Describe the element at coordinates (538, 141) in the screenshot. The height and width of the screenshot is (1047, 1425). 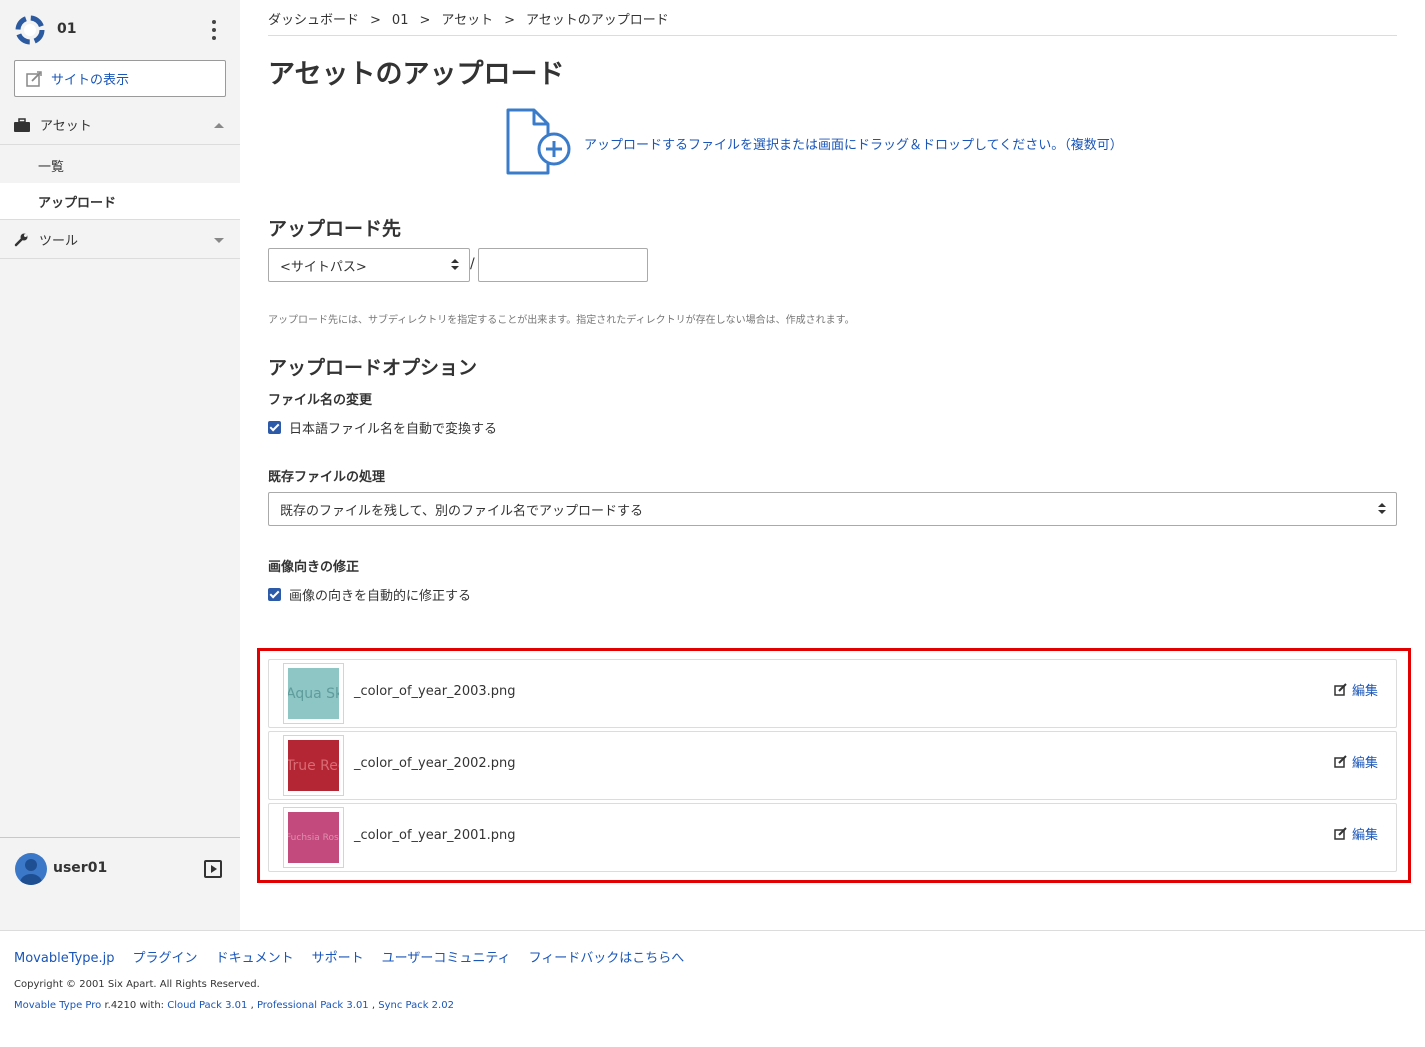
I see `file-add-icon` at that location.